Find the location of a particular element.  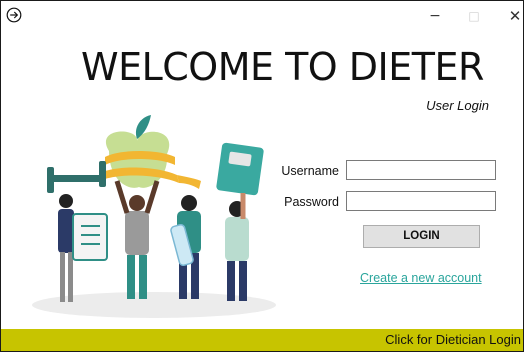

footer-bar: Click for Dietician Login is located at coordinates (262, 340).